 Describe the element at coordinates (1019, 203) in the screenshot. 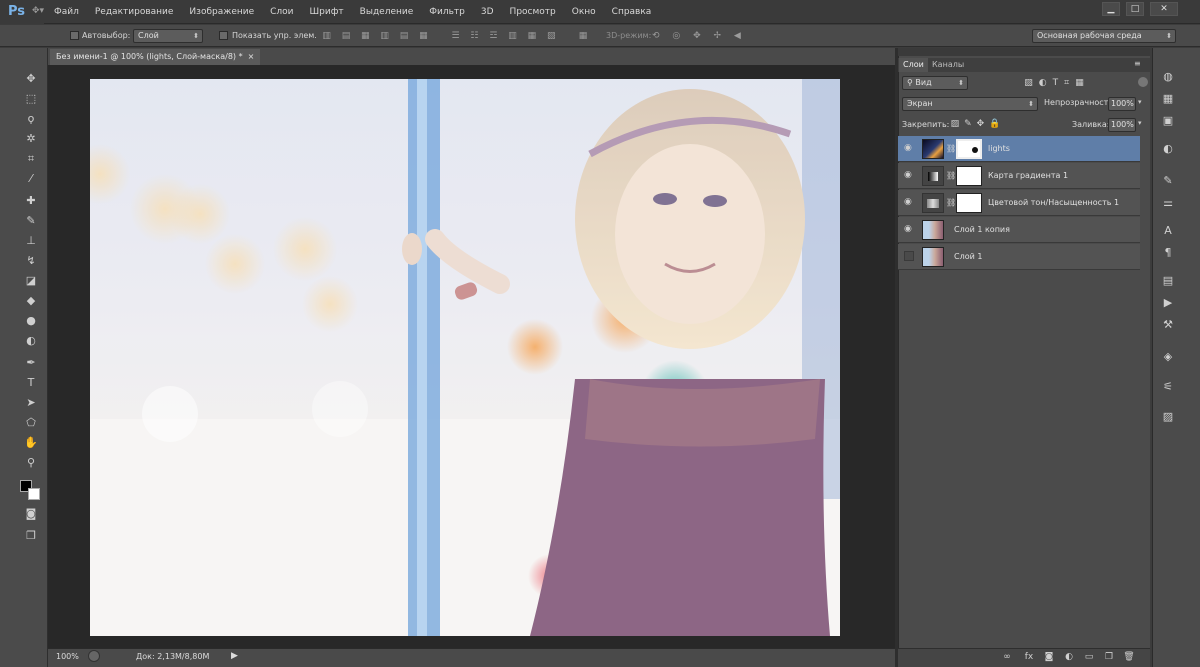

I see `layer-row-hue-saturation: ◉ ⛓ Цветовой тон/Насыщенность 1` at that location.